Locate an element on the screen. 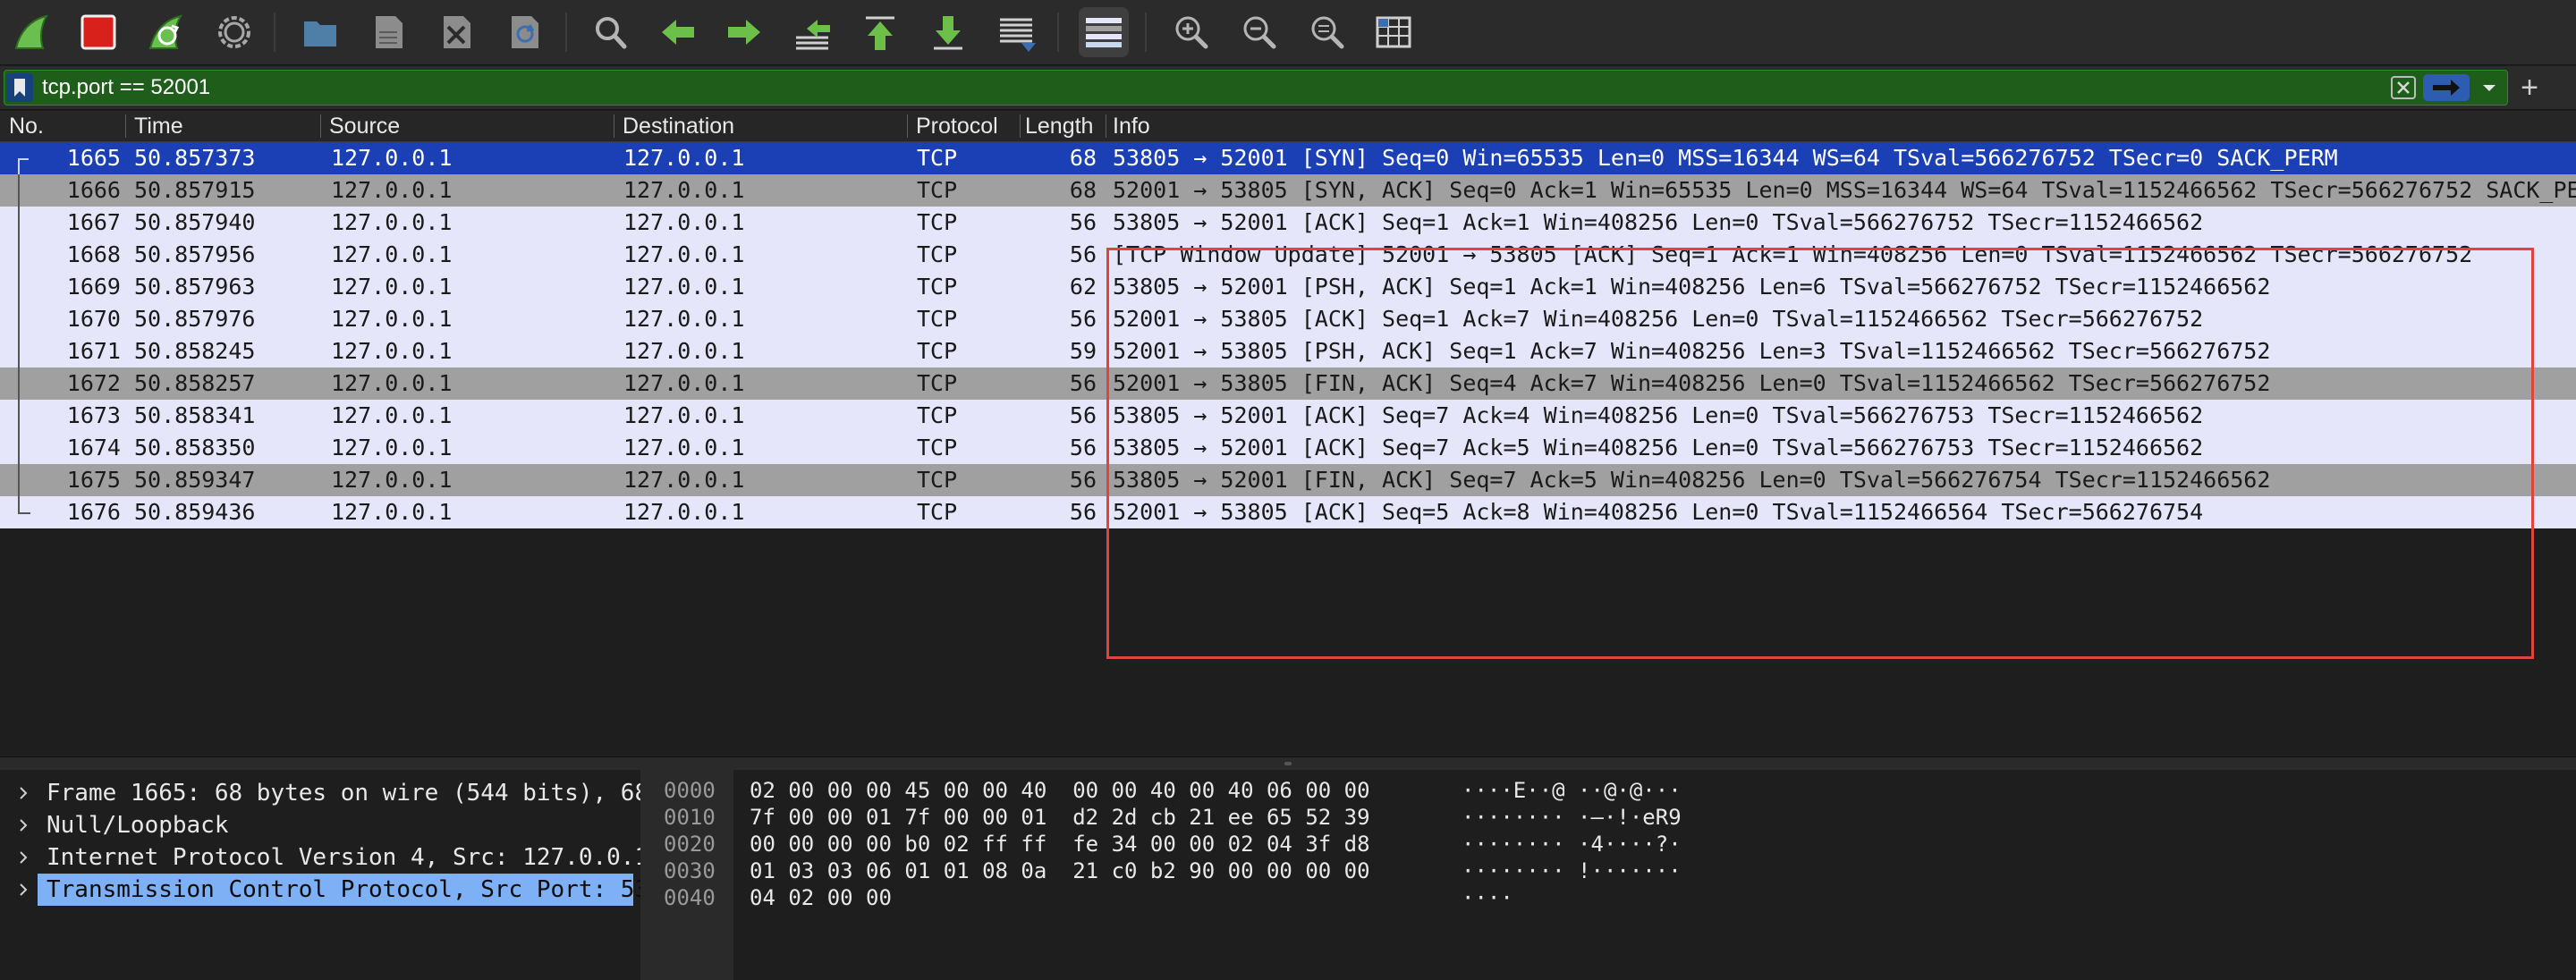  go-back-button is located at coordinates (678, 32).